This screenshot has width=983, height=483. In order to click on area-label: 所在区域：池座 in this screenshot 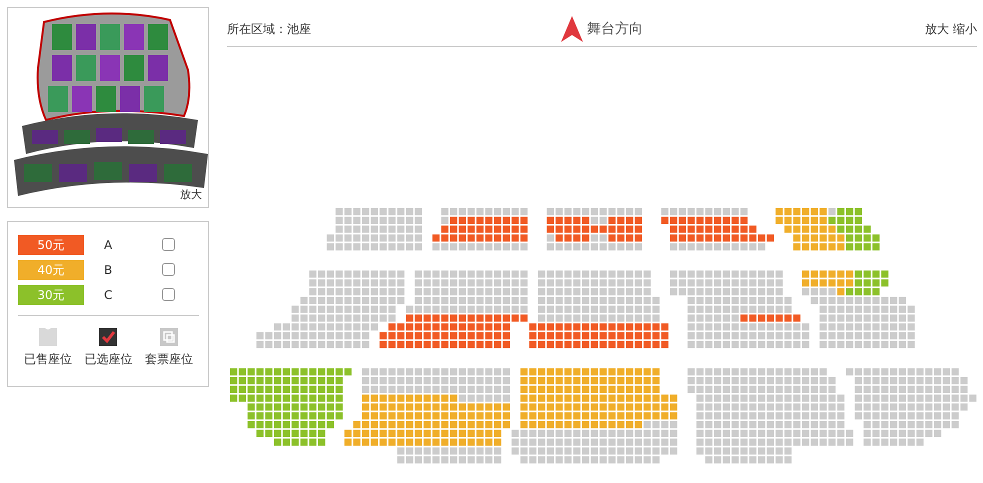, I will do `click(269, 29)`.